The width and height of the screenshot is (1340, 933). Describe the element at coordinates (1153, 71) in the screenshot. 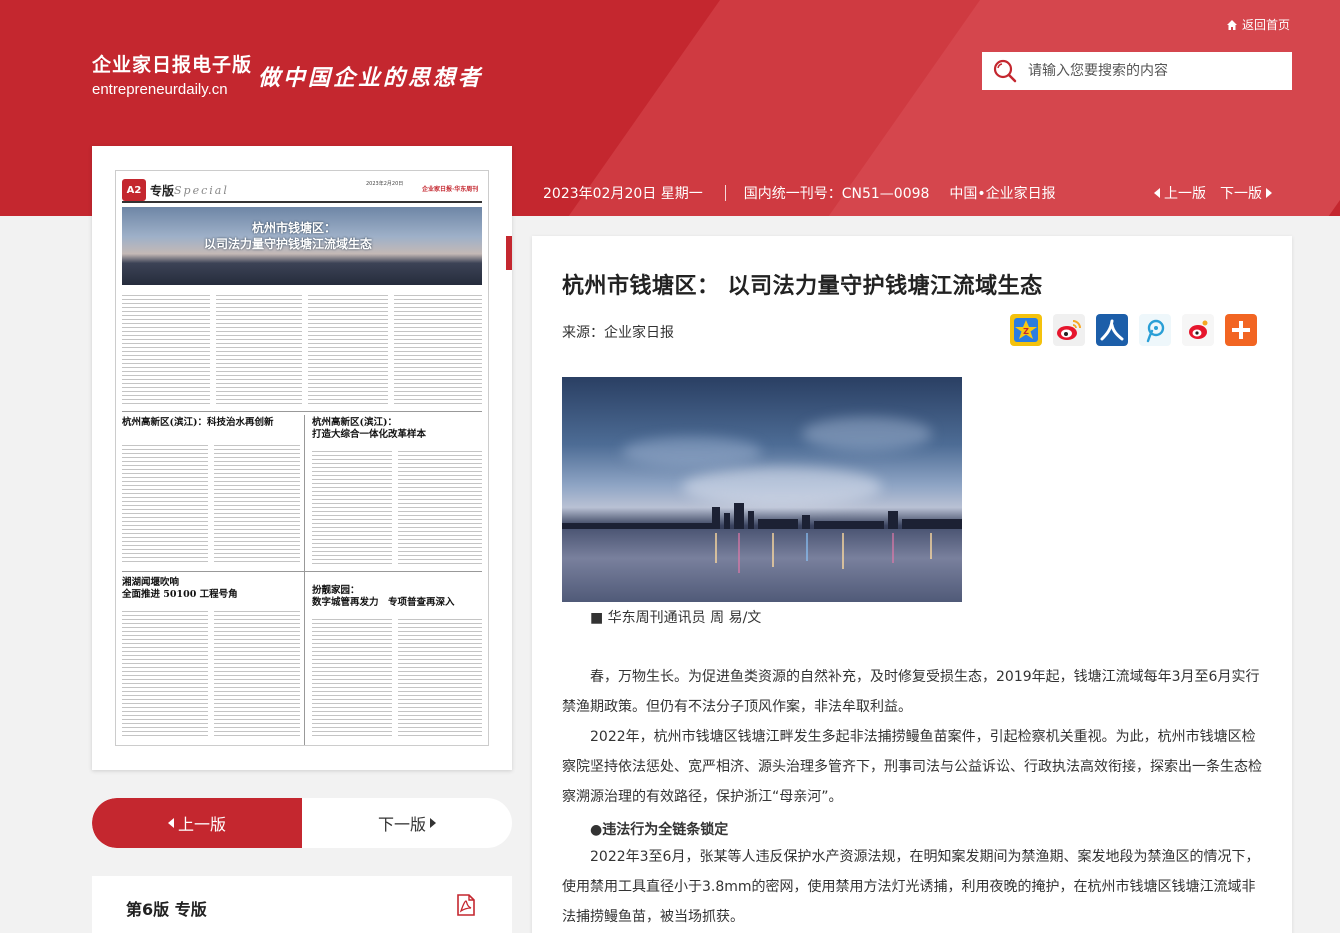

I see `search-input` at that location.